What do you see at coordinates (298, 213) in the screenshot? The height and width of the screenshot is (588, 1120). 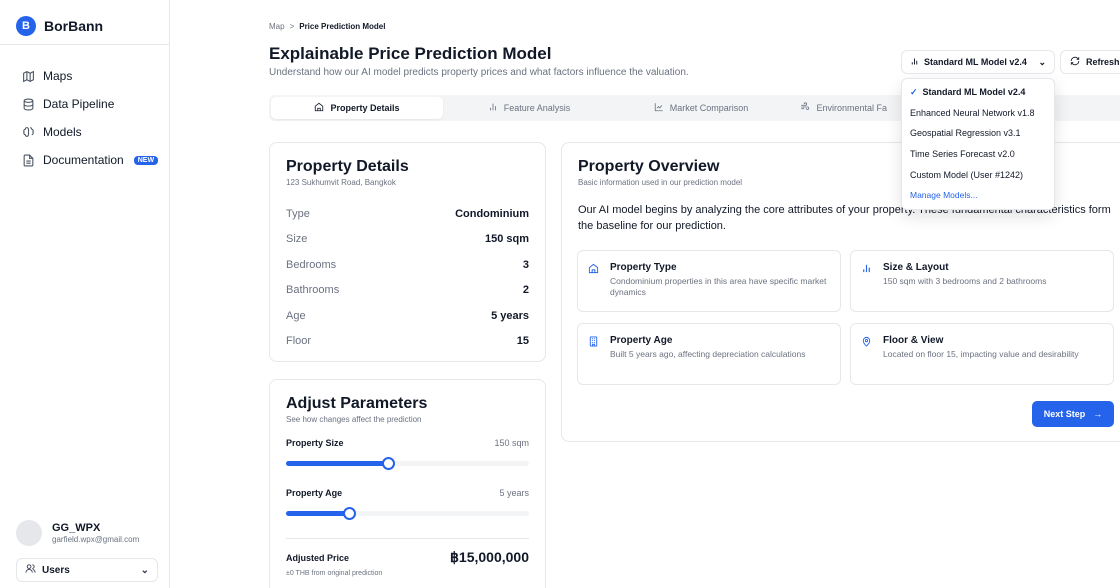 I see `detail-key: Type` at bounding box center [298, 213].